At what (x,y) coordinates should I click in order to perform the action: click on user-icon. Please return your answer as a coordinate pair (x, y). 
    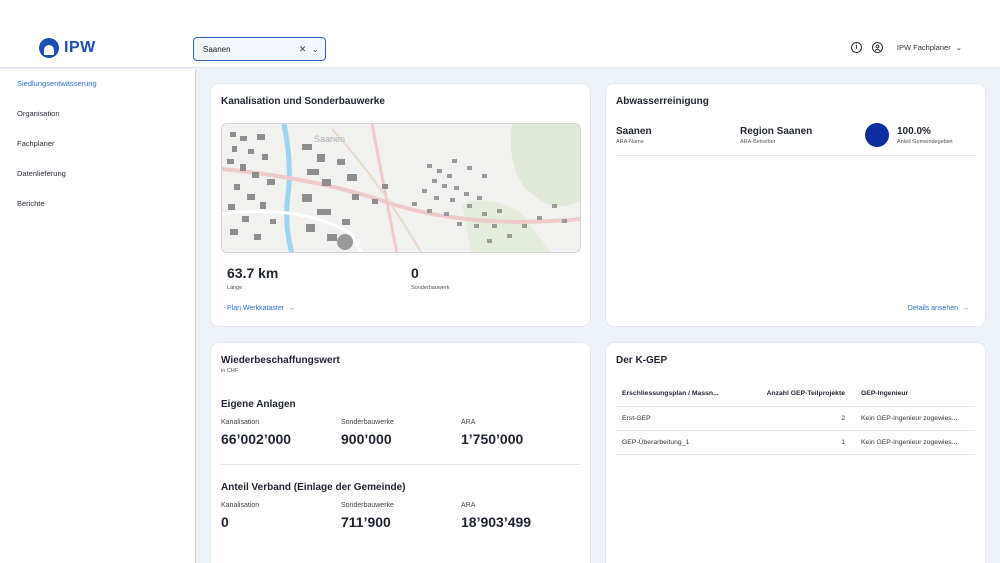
    Looking at the image, I should click on (877, 47).